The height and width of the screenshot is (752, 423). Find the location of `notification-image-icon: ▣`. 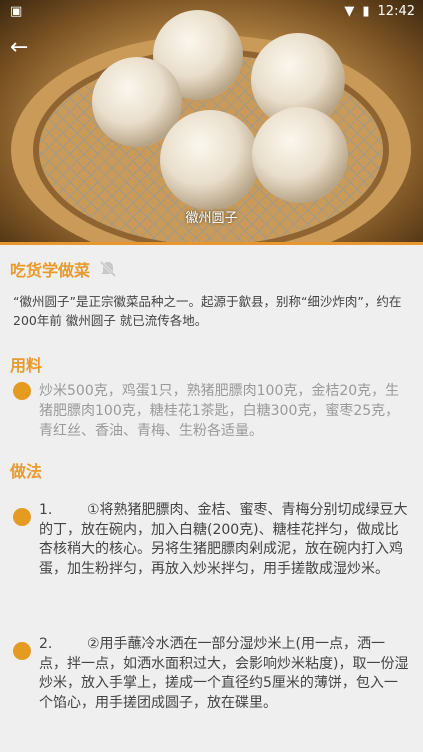

notification-image-icon: ▣ is located at coordinates (16, 11).